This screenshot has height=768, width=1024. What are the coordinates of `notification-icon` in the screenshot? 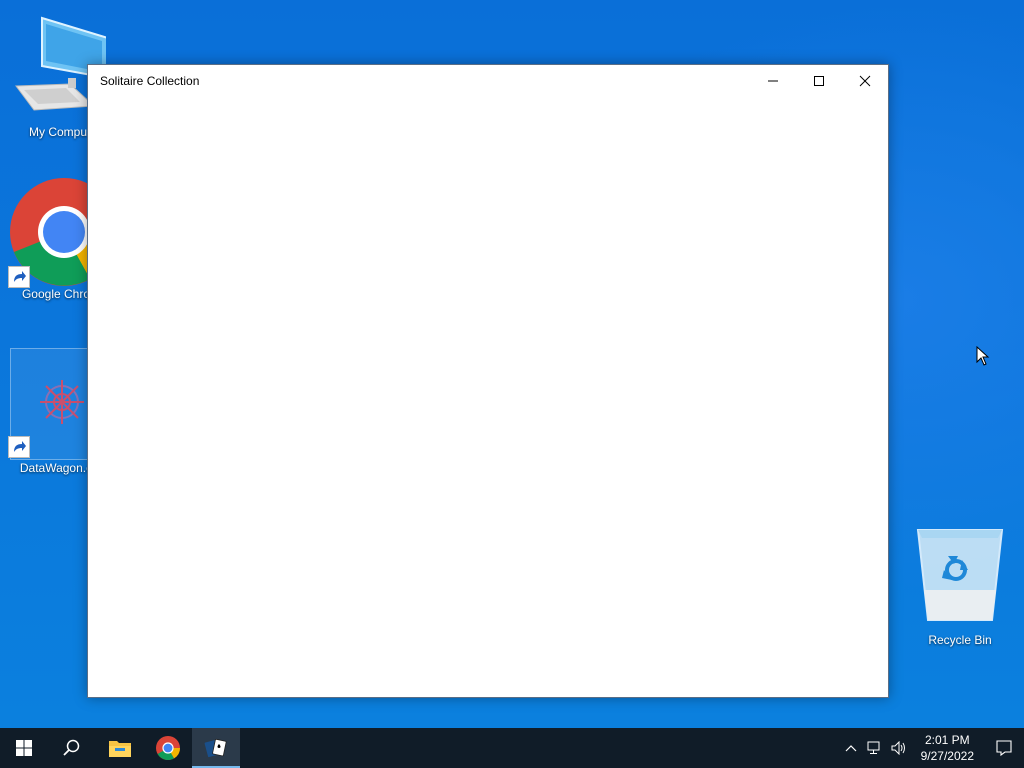 It's located at (1004, 748).